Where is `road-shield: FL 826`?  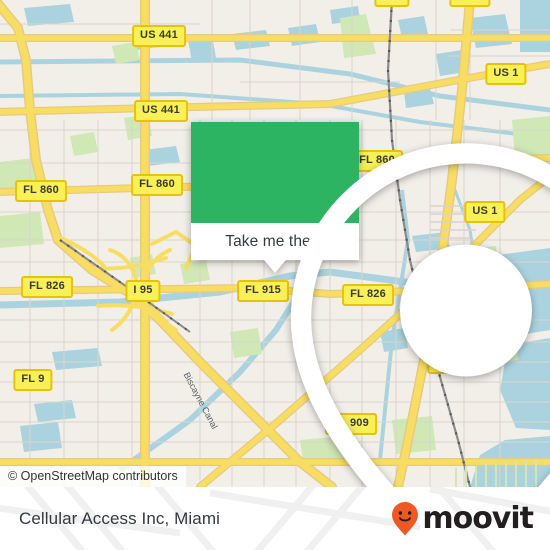 road-shield: FL 826 is located at coordinates (47, 287).